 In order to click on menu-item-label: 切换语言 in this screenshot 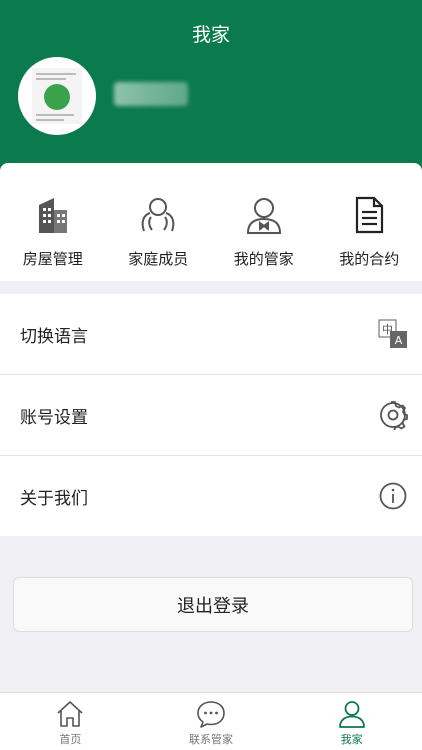, I will do `click(54, 336)`.